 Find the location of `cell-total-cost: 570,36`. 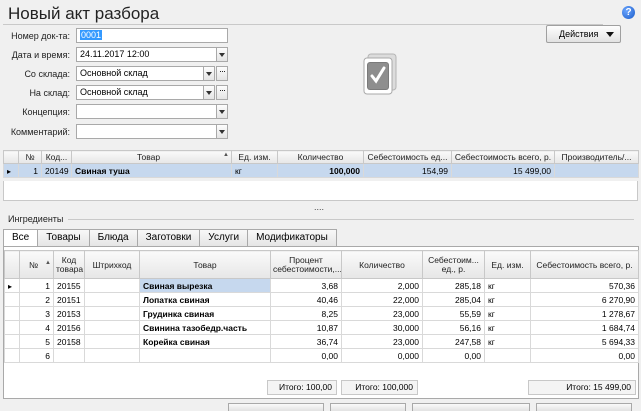

cell-total-cost: 570,36 is located at coordinates (584, 285).